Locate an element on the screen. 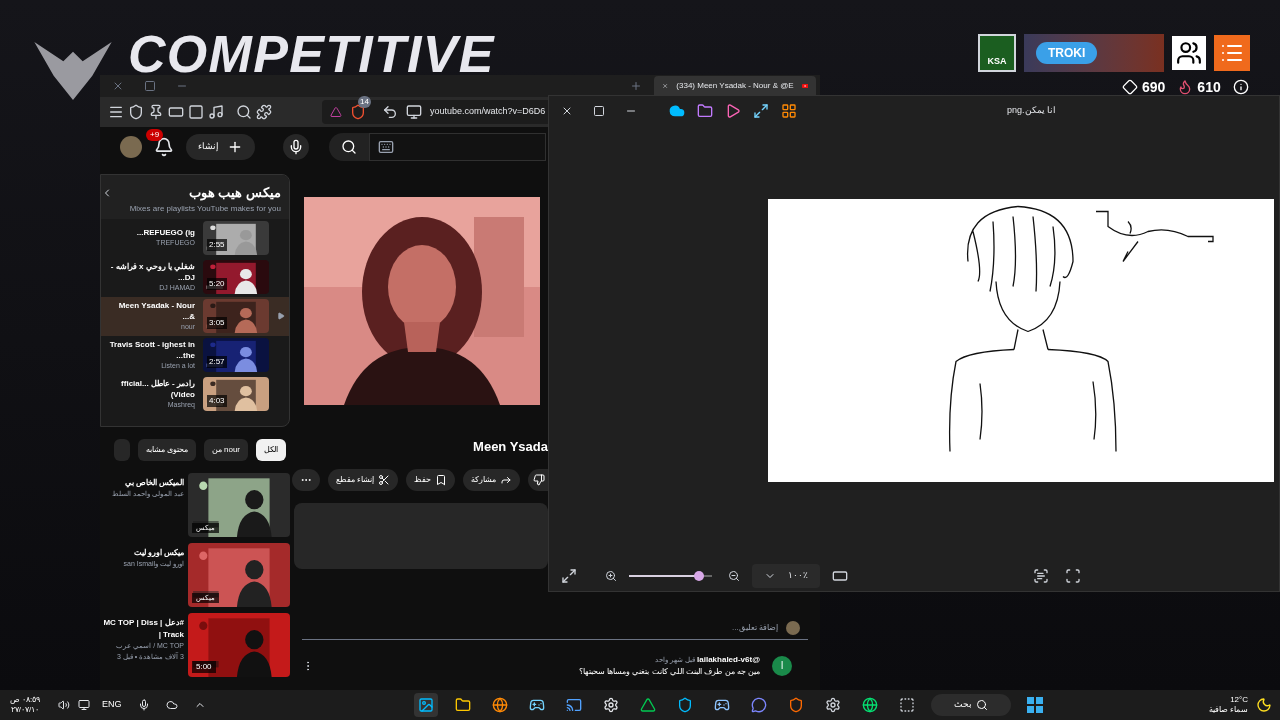  create-button: إنشاء is located at coordinates (220, 147).